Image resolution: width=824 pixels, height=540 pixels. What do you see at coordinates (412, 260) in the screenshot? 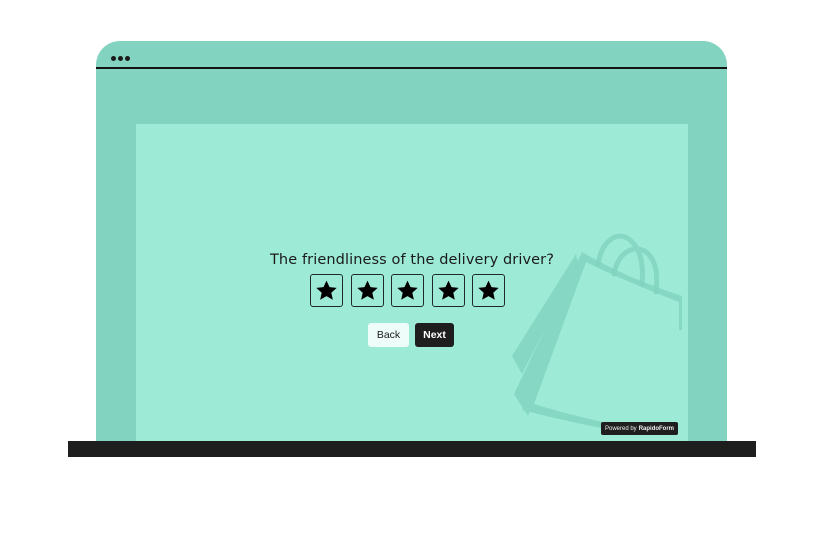
I see `question-text: The friendliness of the delivery driver?` at bounding box center [412, 260].